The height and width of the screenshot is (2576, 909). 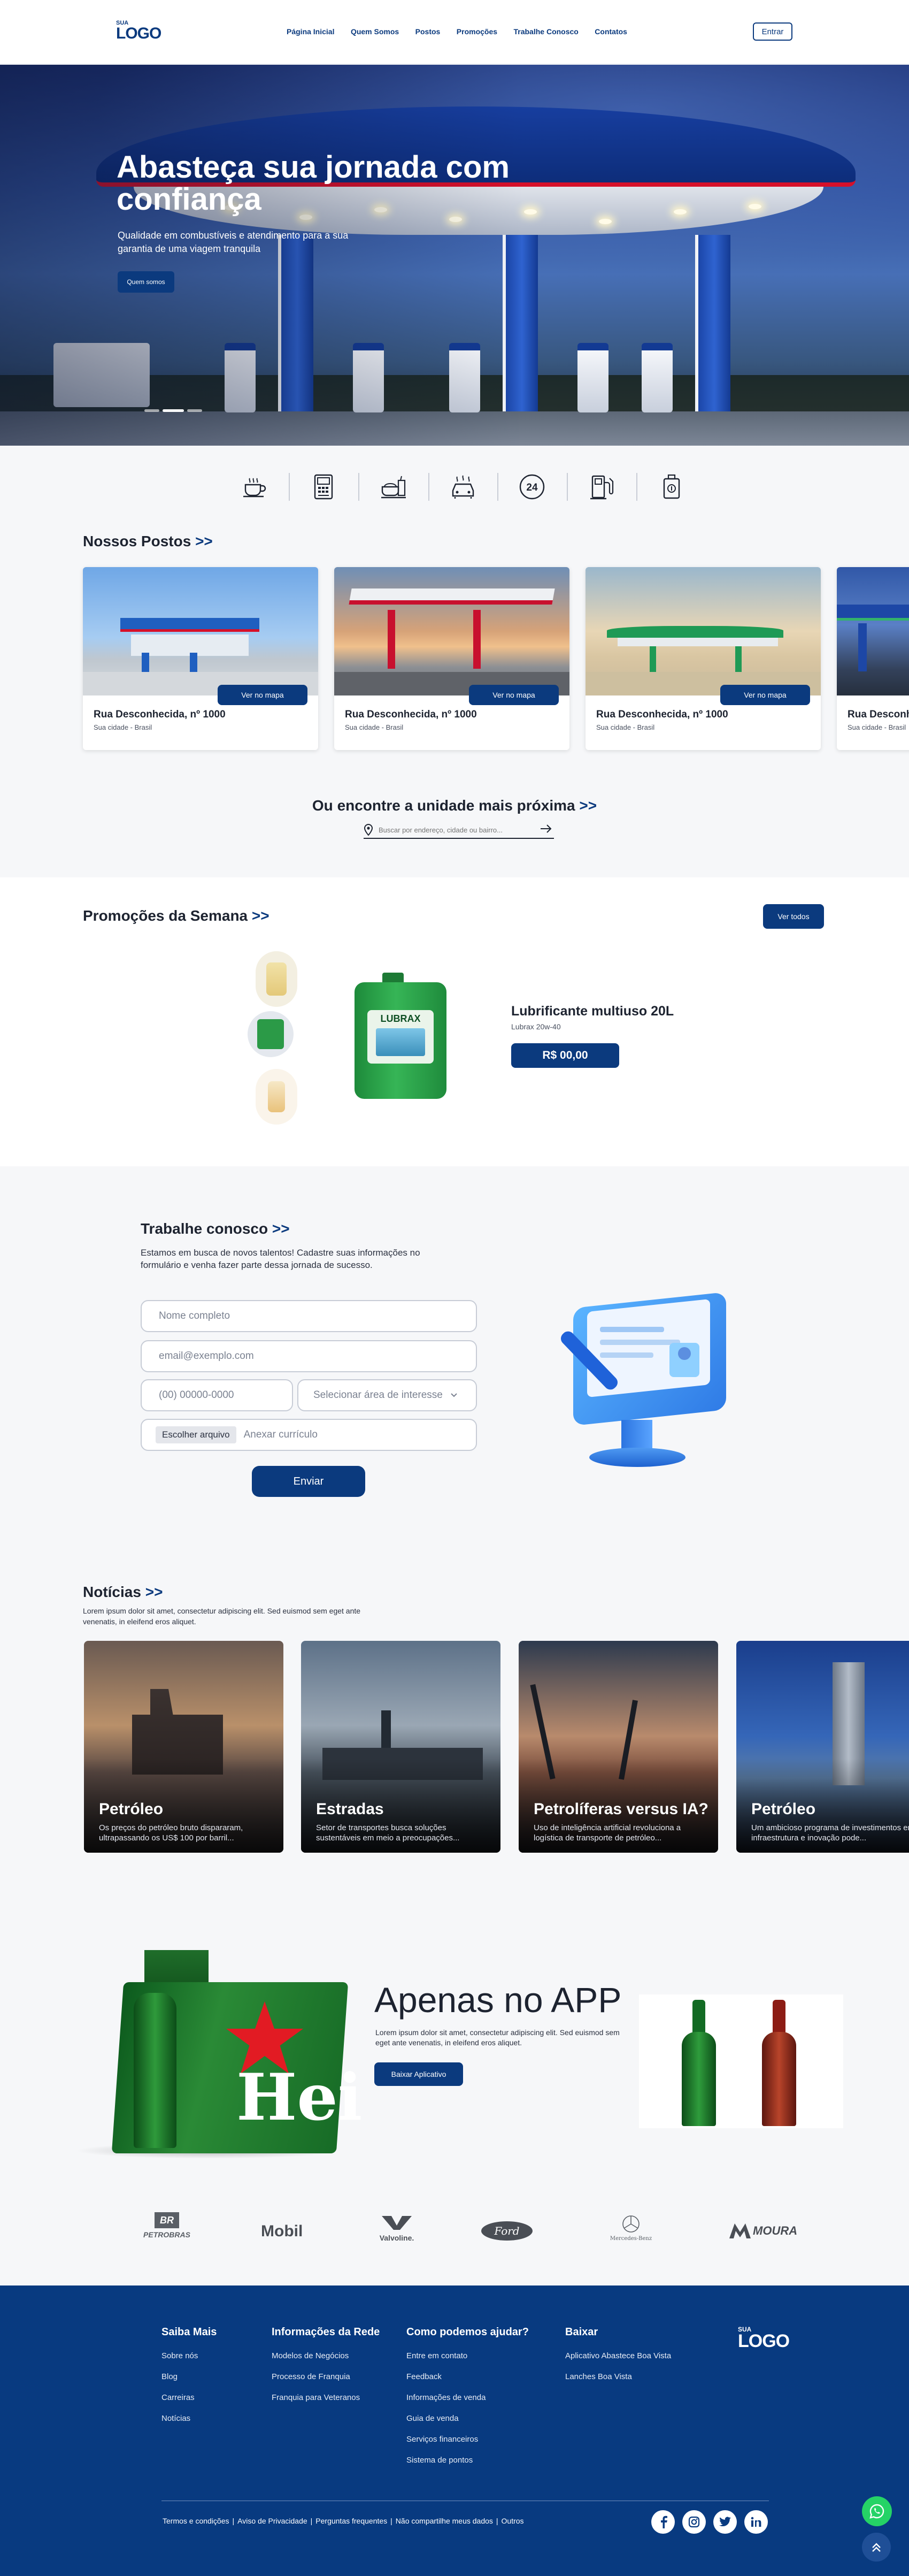 I want to click on footer-link: Informações de venda, so click(x=467, y=2397).